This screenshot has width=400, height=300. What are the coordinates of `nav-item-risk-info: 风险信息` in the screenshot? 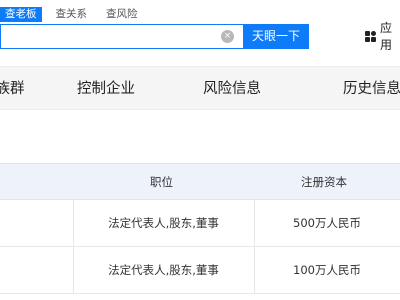 It's located at (232, 89).